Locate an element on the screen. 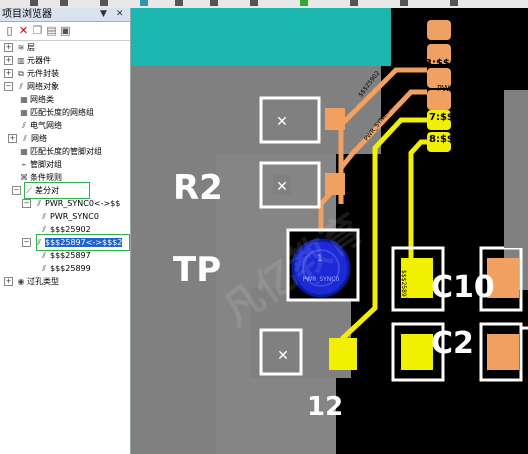  via-icon: ◉ is located at coordinates (21, 281).